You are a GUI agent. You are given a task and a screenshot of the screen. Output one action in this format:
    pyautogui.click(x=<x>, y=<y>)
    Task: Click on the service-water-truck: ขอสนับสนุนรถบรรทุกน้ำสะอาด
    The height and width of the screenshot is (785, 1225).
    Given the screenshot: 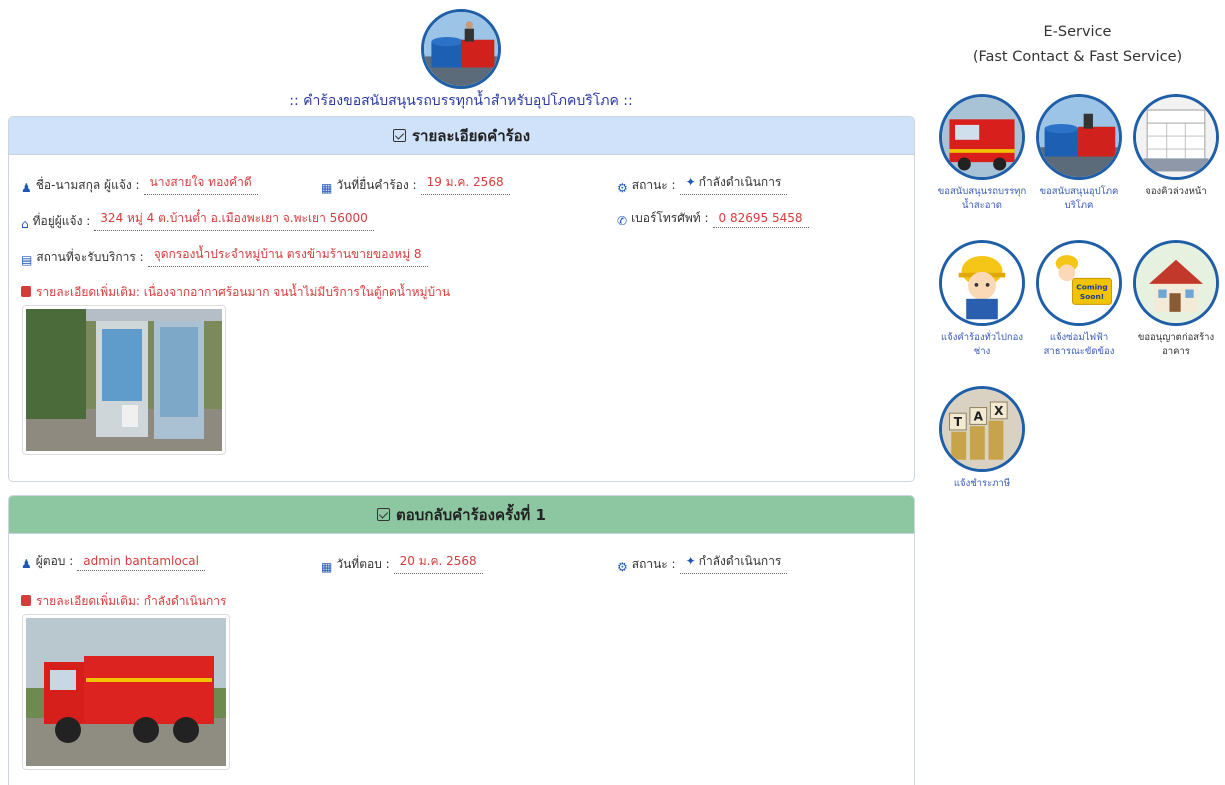 What is the action you would take?
    pyautogui.click(x=982, y=153)
    